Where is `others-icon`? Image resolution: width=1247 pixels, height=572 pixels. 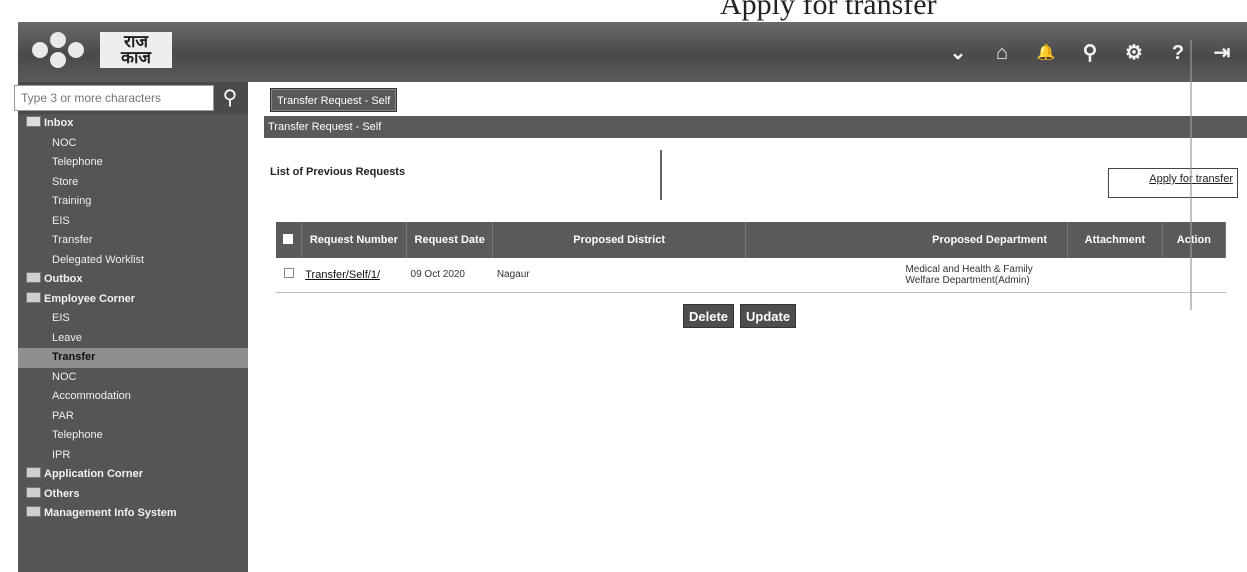 others-icon is located at coordinates (33, 492).